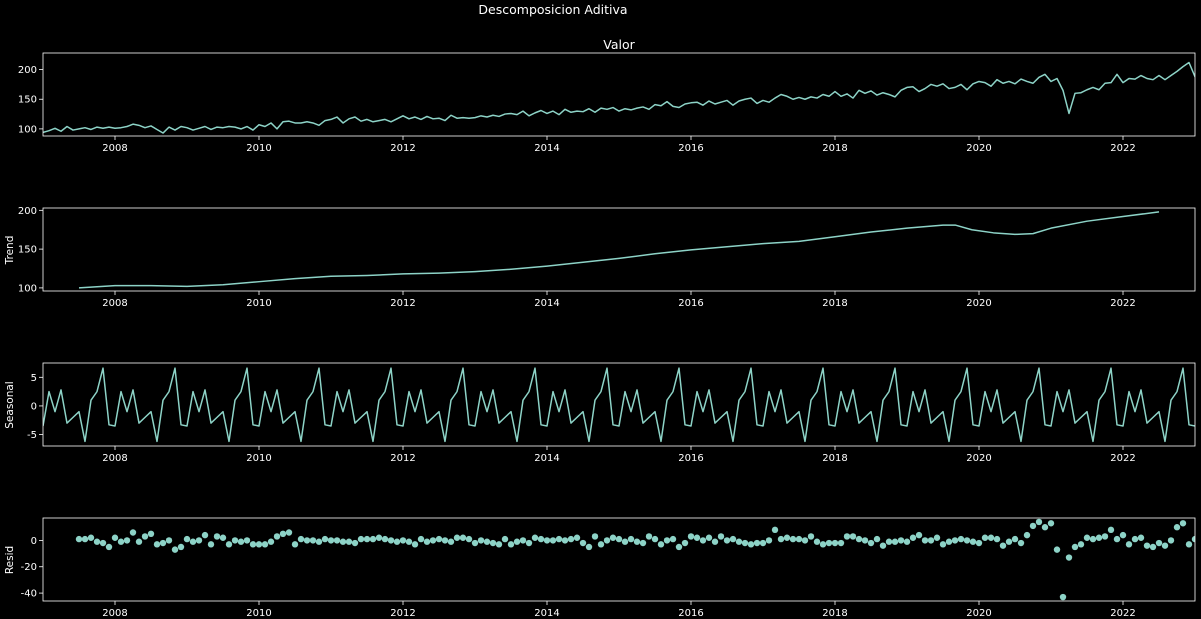 This screenshot has height=619, width=1201. Describe the element at coordinates (10, 560) in the screenshot. I see `panel-resid-ylabel: Resid` at that location.